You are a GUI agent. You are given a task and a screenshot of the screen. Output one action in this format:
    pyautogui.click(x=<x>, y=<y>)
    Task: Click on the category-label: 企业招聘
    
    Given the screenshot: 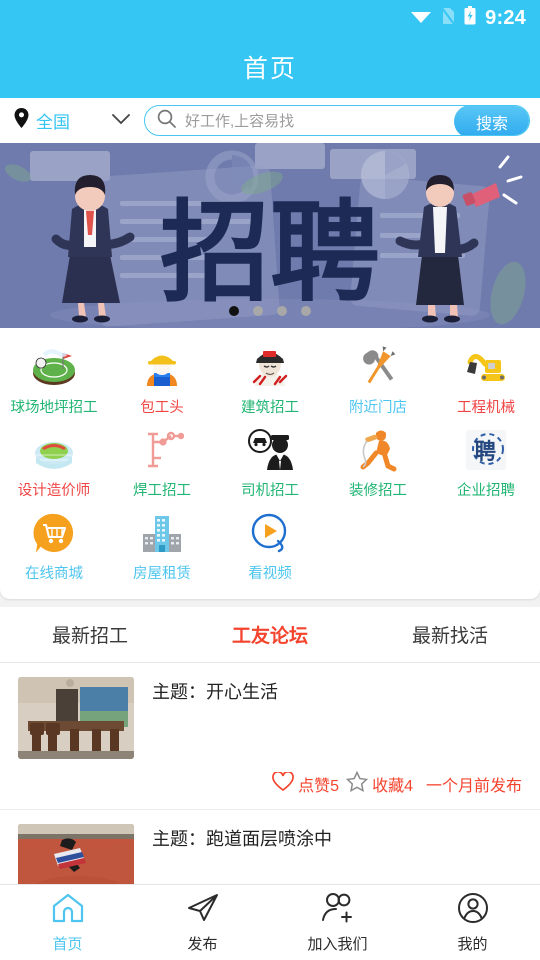 What is the action you would take?
    pyautogui.click(x=486, y=491)
    